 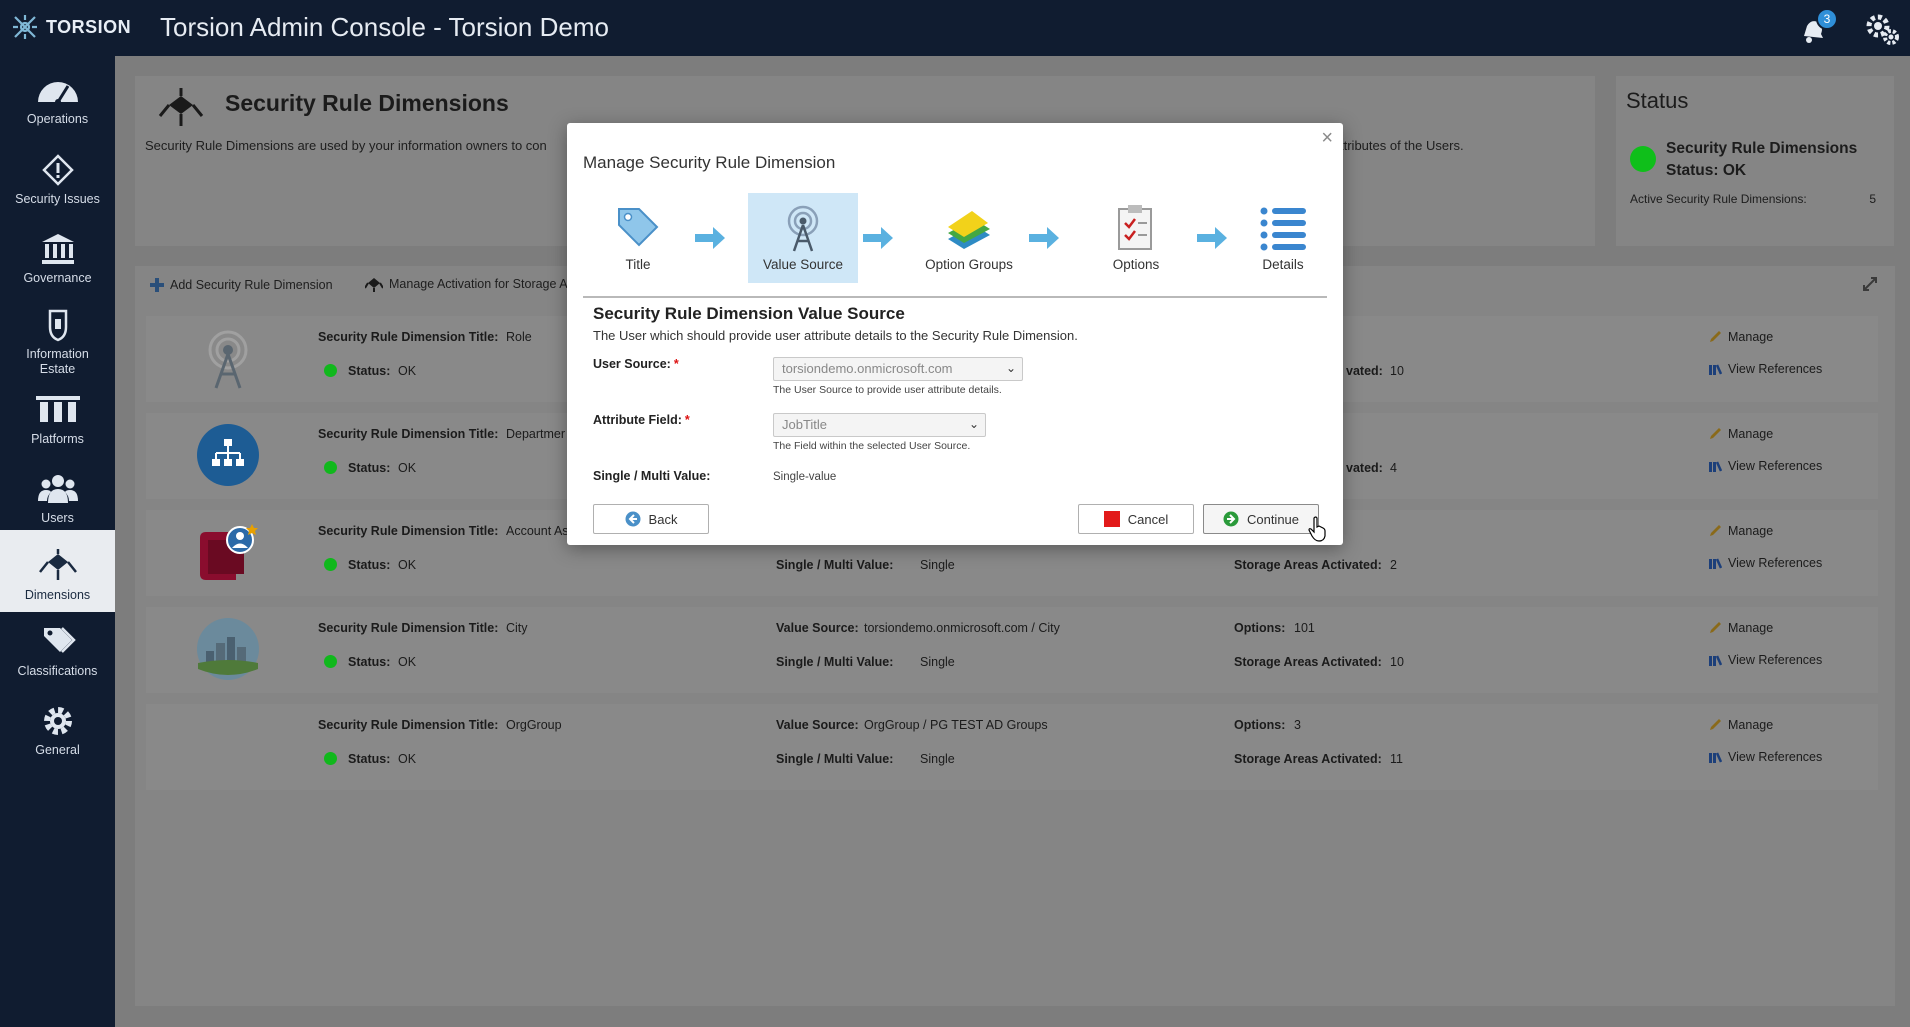 I want to click on torsion-logo-icon, so click(x=25, y=27).